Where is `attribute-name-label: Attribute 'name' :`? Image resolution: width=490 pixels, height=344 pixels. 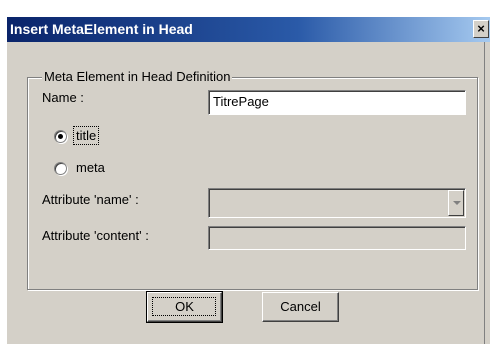 attribute-name-label: Attribute 'name' : is located at coordinates (90, 199).